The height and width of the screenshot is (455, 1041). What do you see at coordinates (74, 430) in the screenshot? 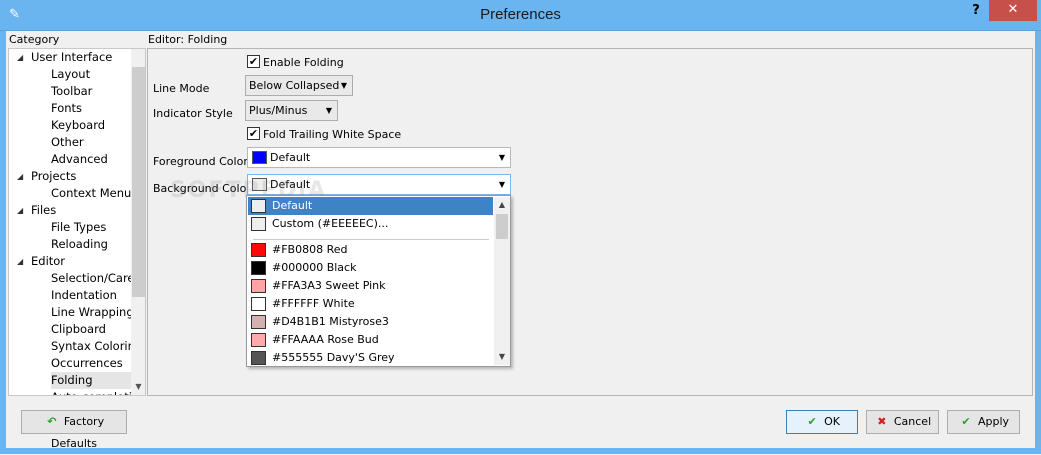
I see `factory-defaults-button: ↶ Factory Defaults` at bounding box center [74, 430].